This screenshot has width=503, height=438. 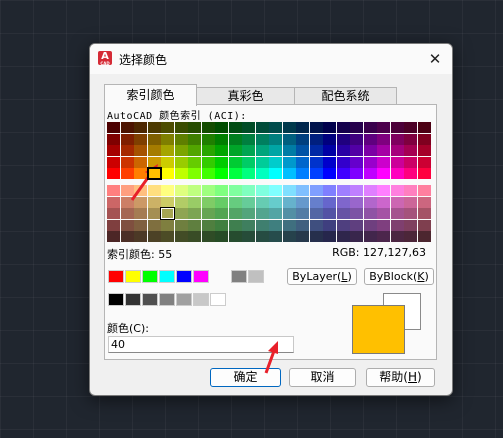 I want to click on color-input: 40, so click(x=201, y=344).